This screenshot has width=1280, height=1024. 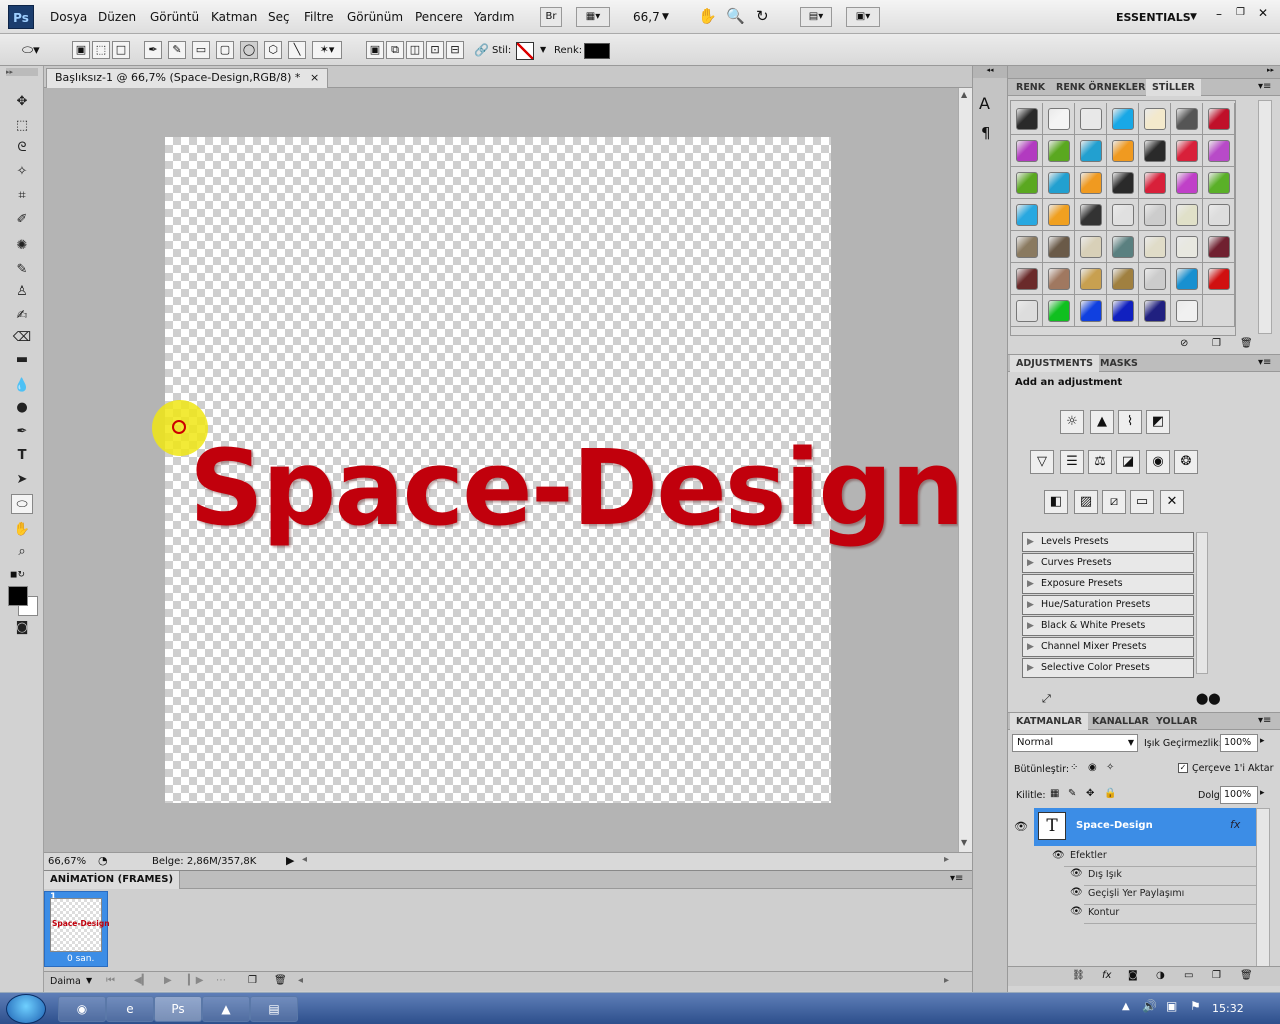 What do you see at coordinates (1072, 793) in the screenshot?
I see `lock-pixels-icon: ✎` at bounding box center [1072, 793].